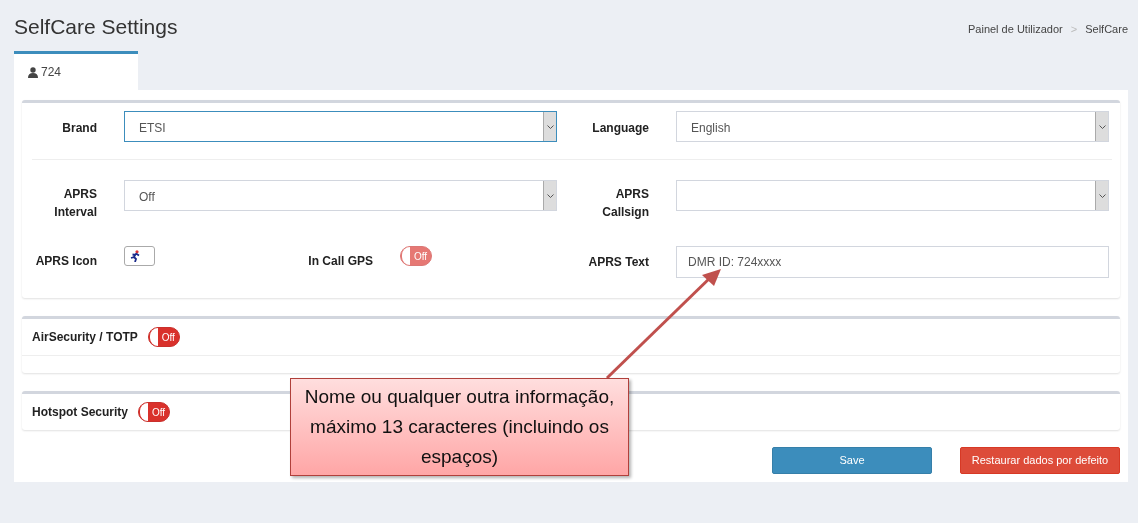  I want to click on field-label: APRS Icon, so click(65, 262).